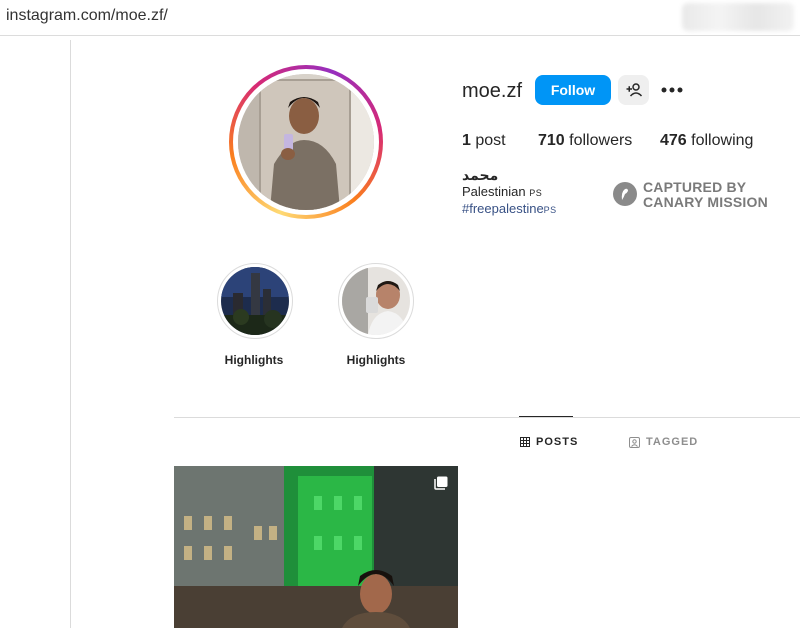  Describe the element at coordinates (738, 17) in the screenshot. I see `browser-toolbar-icons` at that location.